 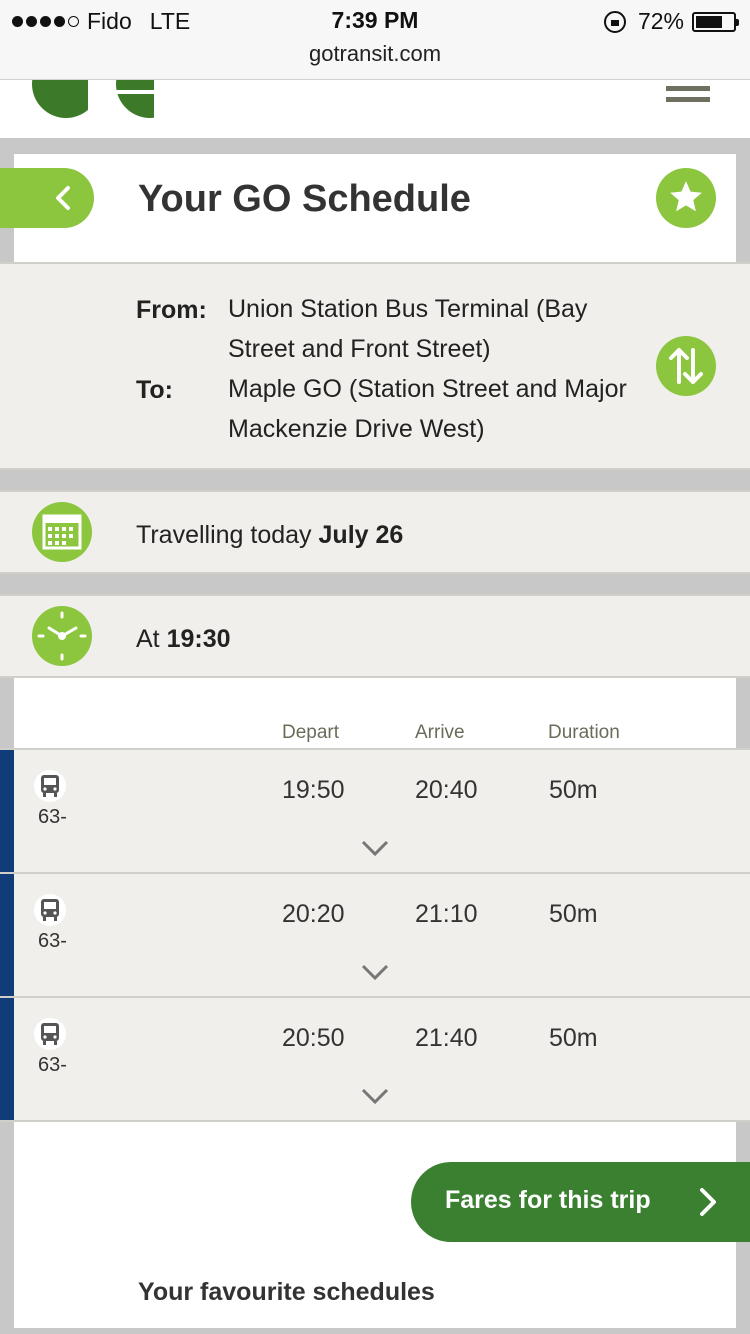 What do you see at coordinates (171, 310) in the screenshot?
I see `from-label: From:` at bounding box center [171, 310].